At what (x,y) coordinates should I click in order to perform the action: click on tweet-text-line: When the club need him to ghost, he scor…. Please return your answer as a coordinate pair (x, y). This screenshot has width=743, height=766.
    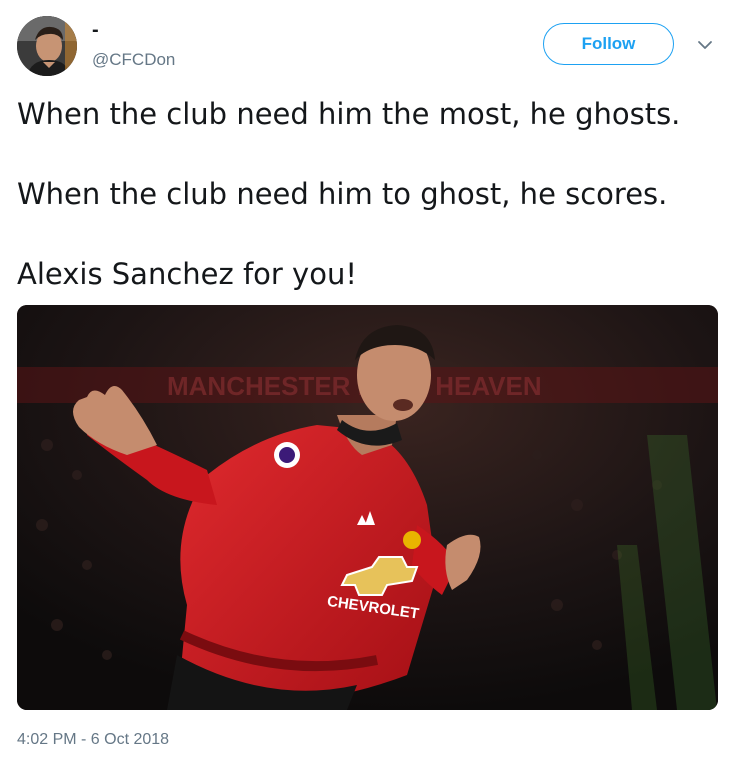
    Looking at the image, I should click on (342, 194).